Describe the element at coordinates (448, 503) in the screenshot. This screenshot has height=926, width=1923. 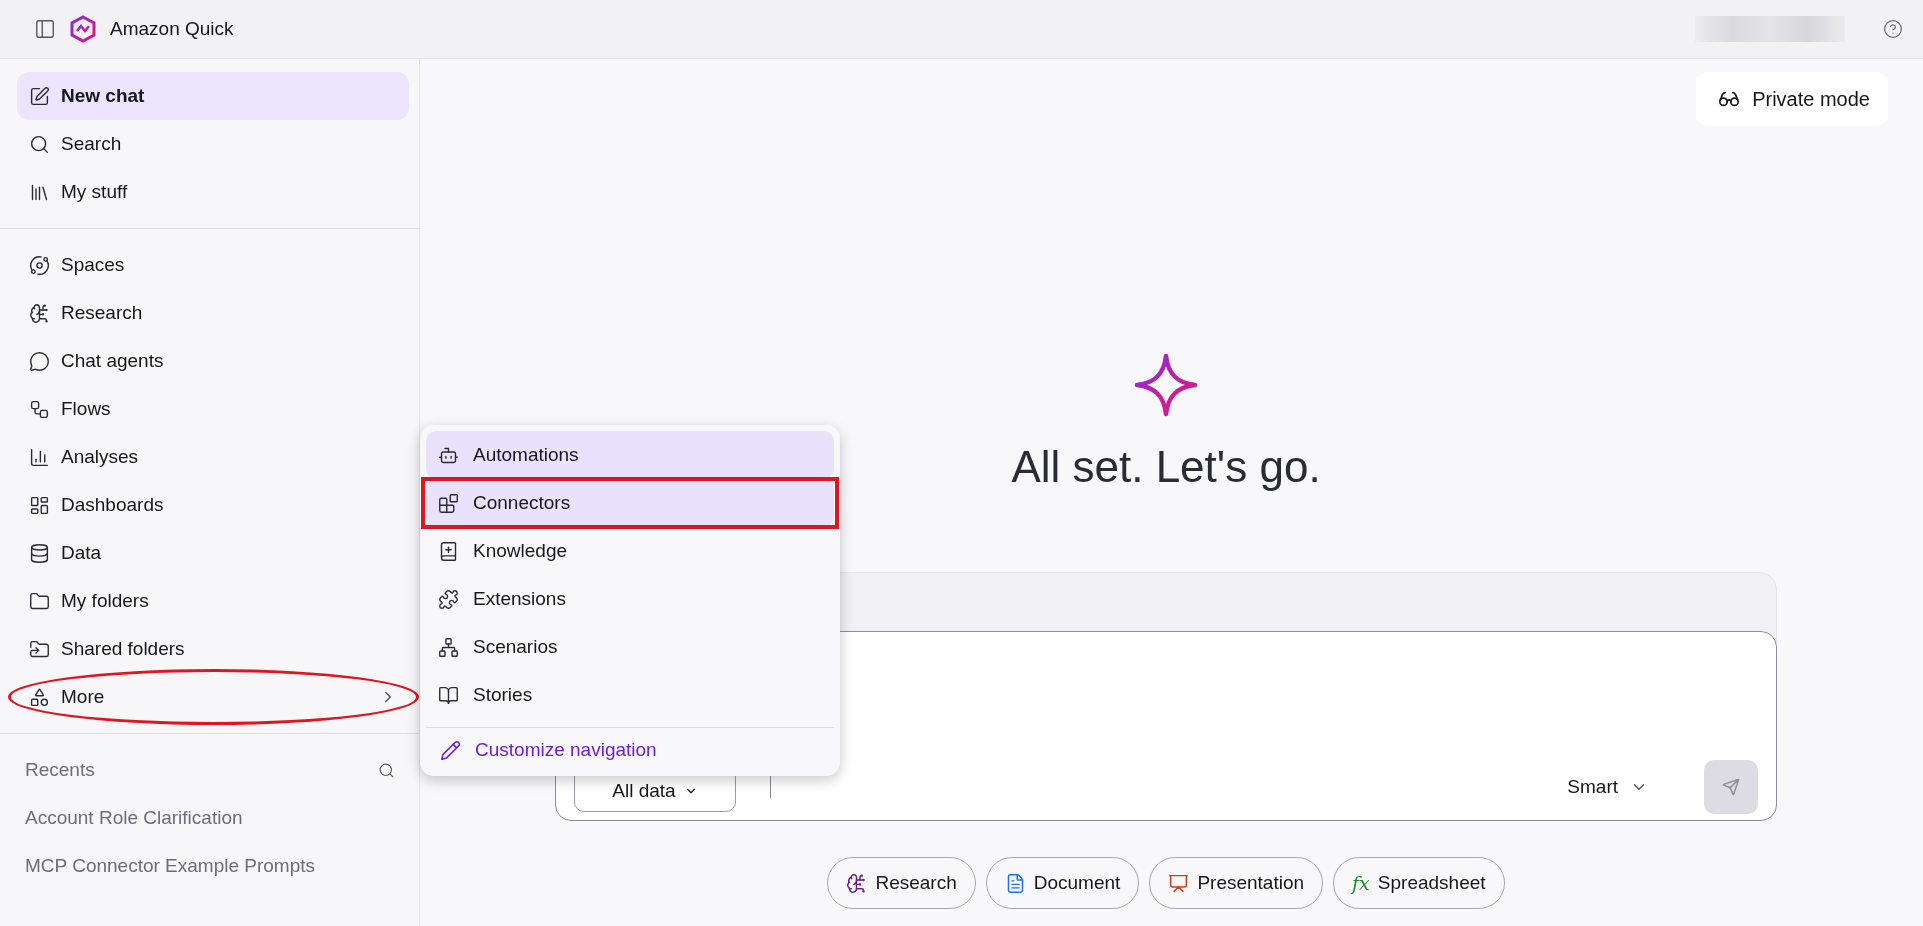
I see `blocks-icon` at that location.